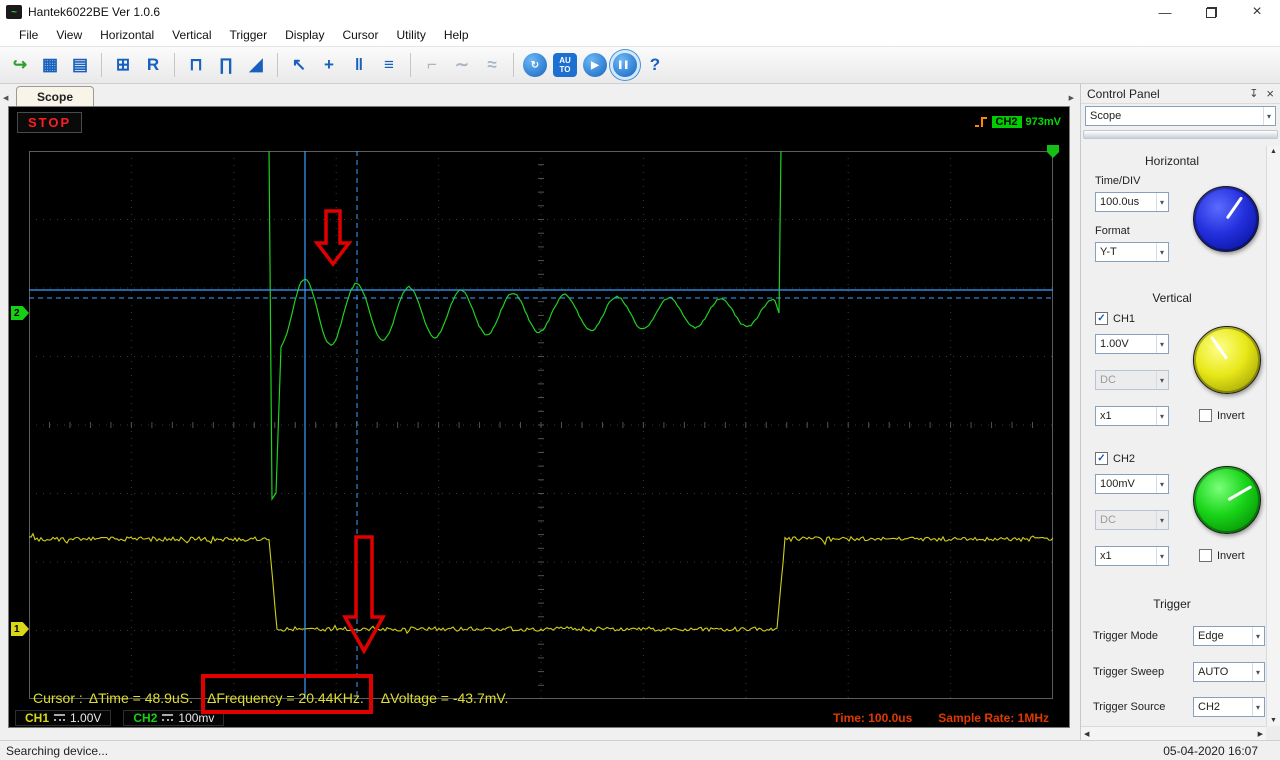 This screenshot has width=1280, height=760. Describe the element at coordinates (1205, 415) in the screenshot. I see `ch1-invert-checkbox` at that location.